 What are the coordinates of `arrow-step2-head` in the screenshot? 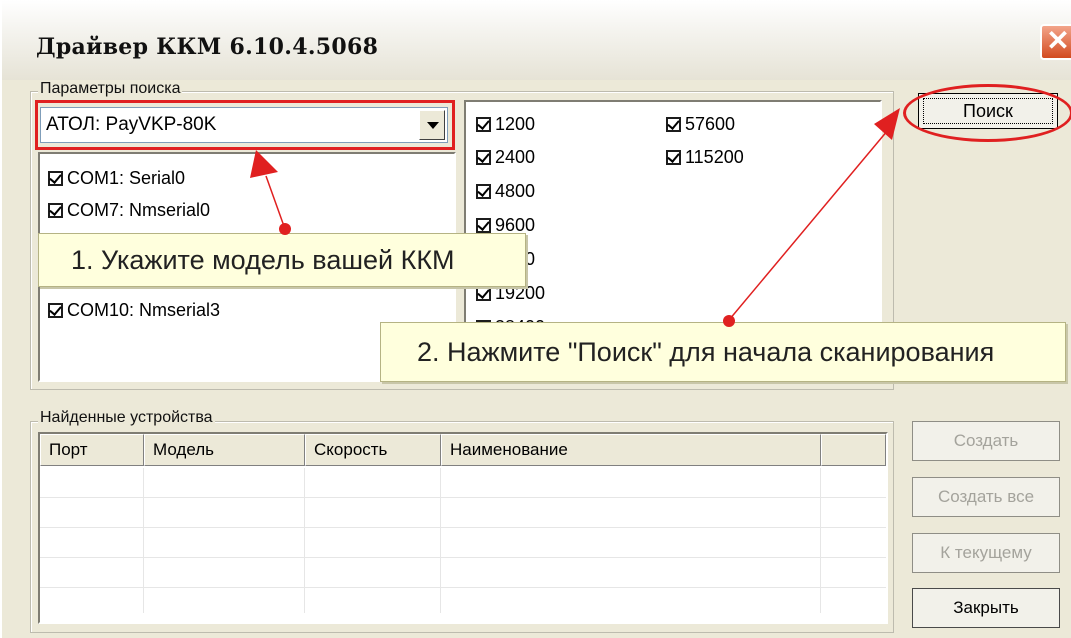 It's located at (887, 124).